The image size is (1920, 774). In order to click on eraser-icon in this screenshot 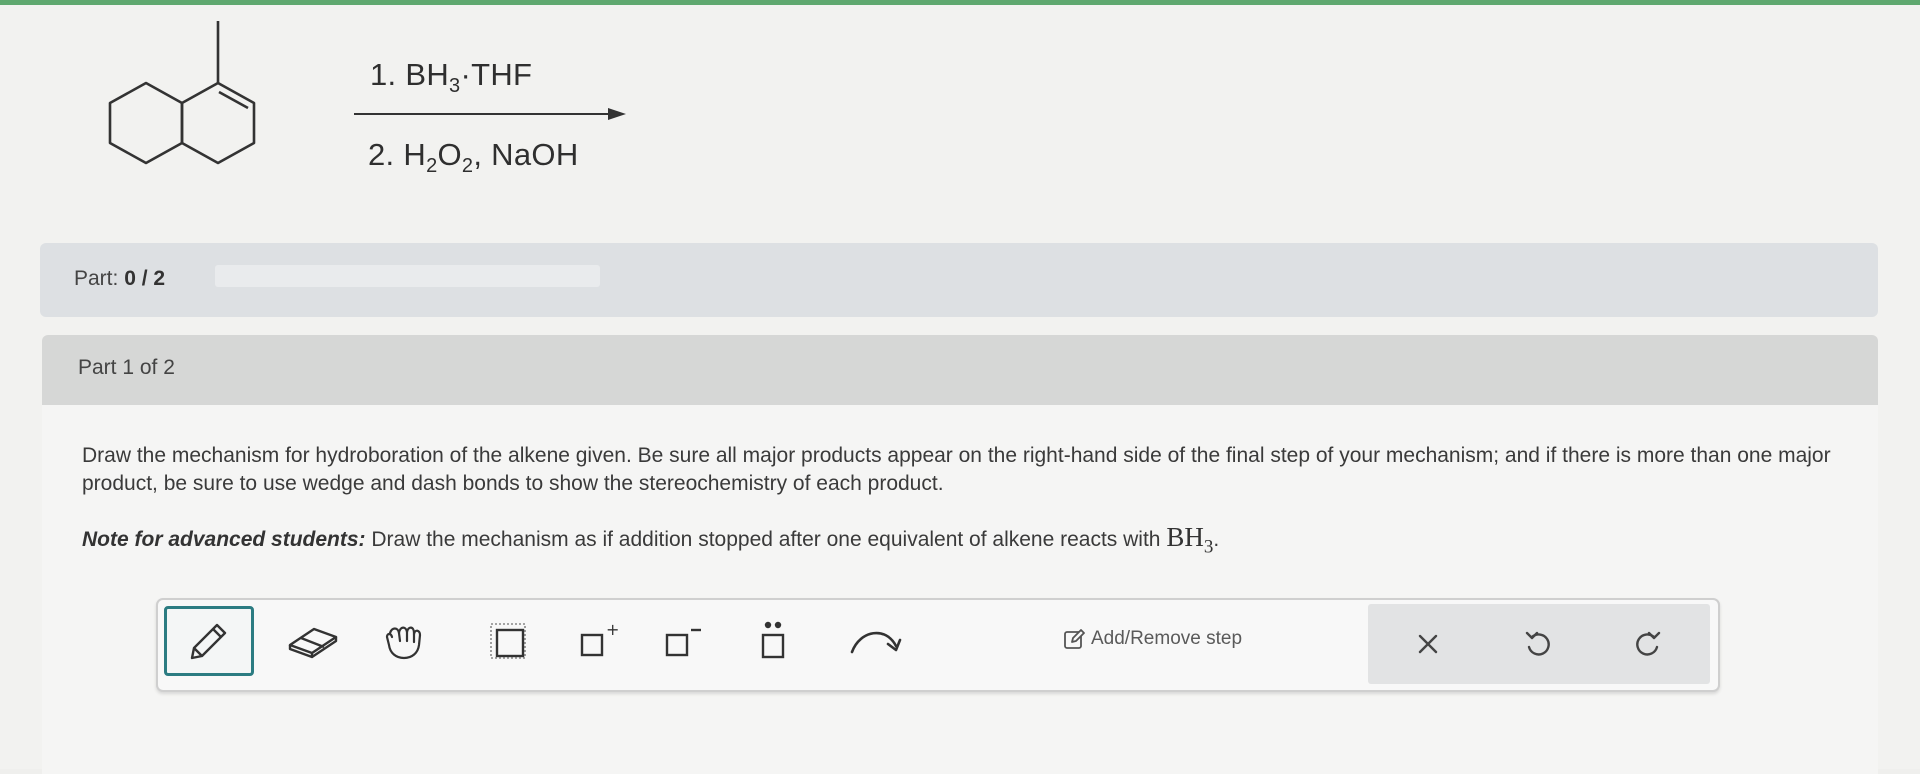, I will do `click(313, 643)`.